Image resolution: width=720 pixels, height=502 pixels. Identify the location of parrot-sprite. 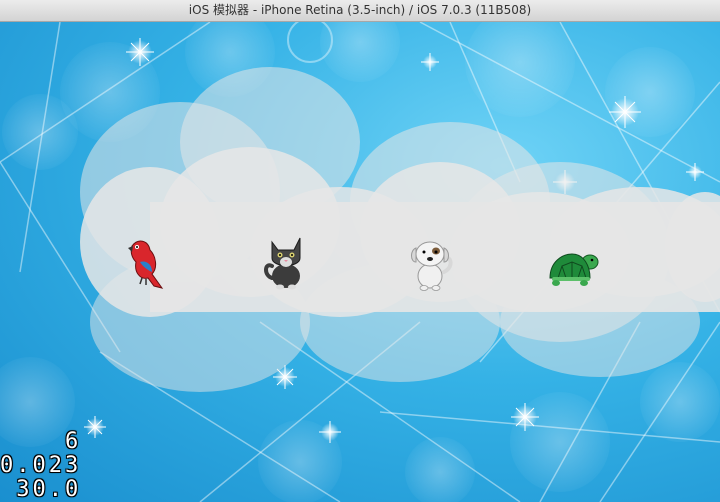
(146, 262).